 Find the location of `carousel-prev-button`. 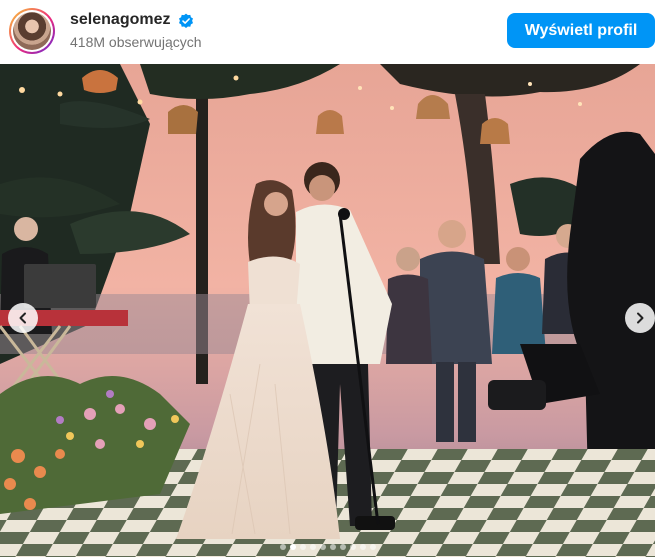

carousel-prev-button is located at coordinates (23, 318).